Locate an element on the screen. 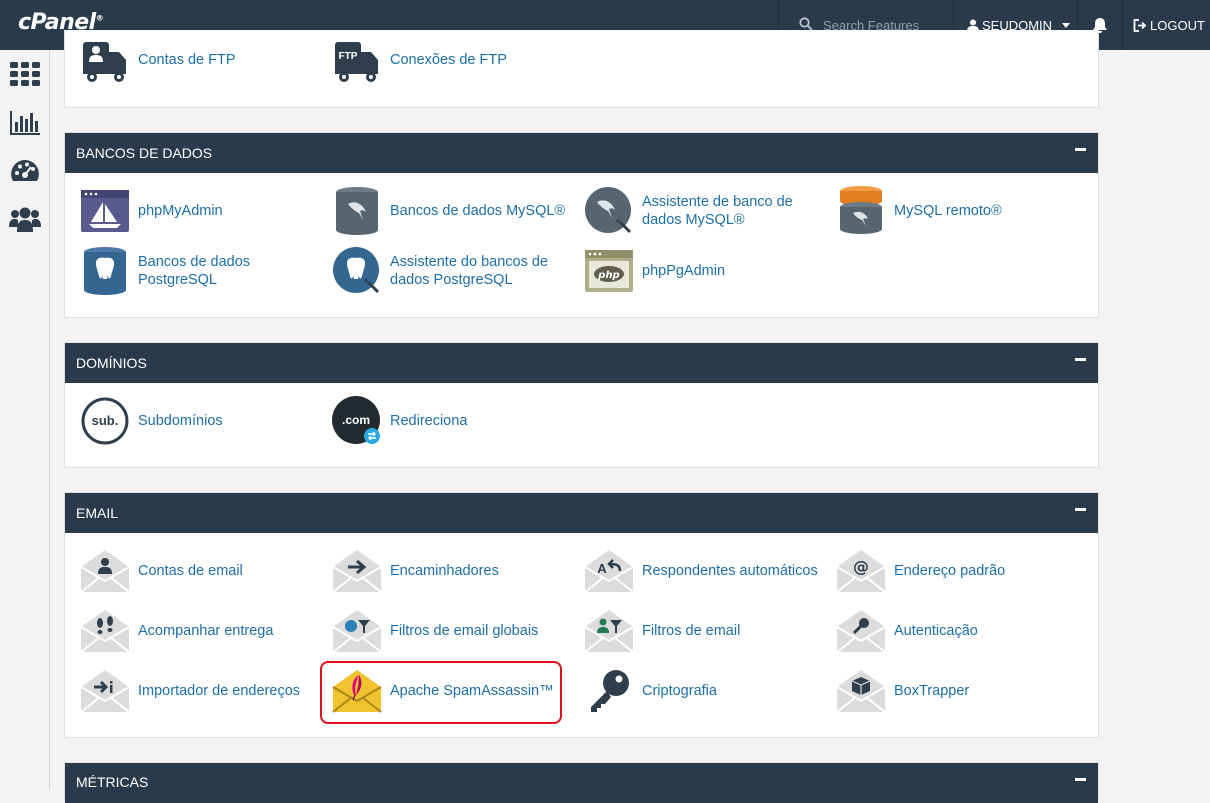  databases-header: BANCOS DE DADOS is located at coordinates (581, 153).